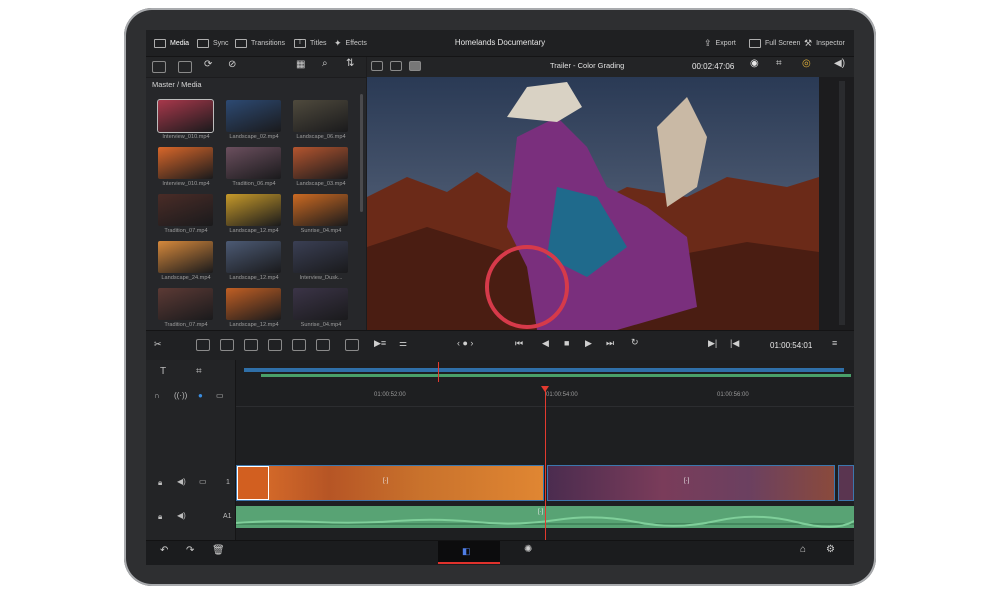  Describe the element at coordinates (220, 395) in the screenshot. I see `track-view-icon: ▭` at that location.